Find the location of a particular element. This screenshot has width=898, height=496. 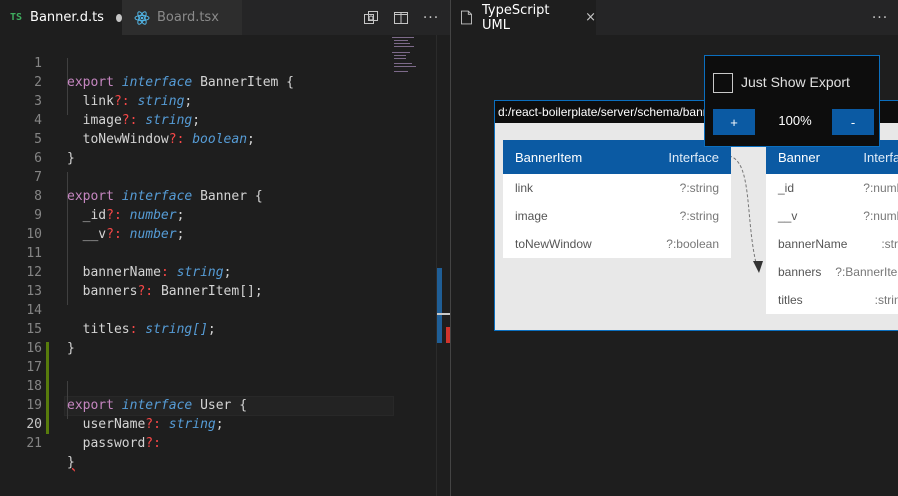

uml-property-row: image ?:string is located at coordinates (617, 216).